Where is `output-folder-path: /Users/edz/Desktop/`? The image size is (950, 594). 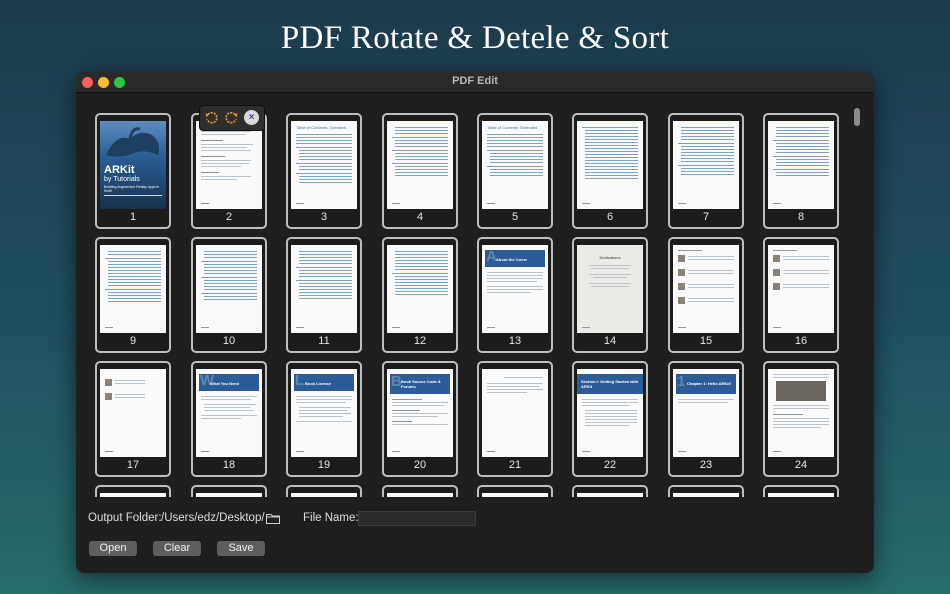
output-folder-path: /Users/edz/Desktop/ is located at coordinates (213, 518).